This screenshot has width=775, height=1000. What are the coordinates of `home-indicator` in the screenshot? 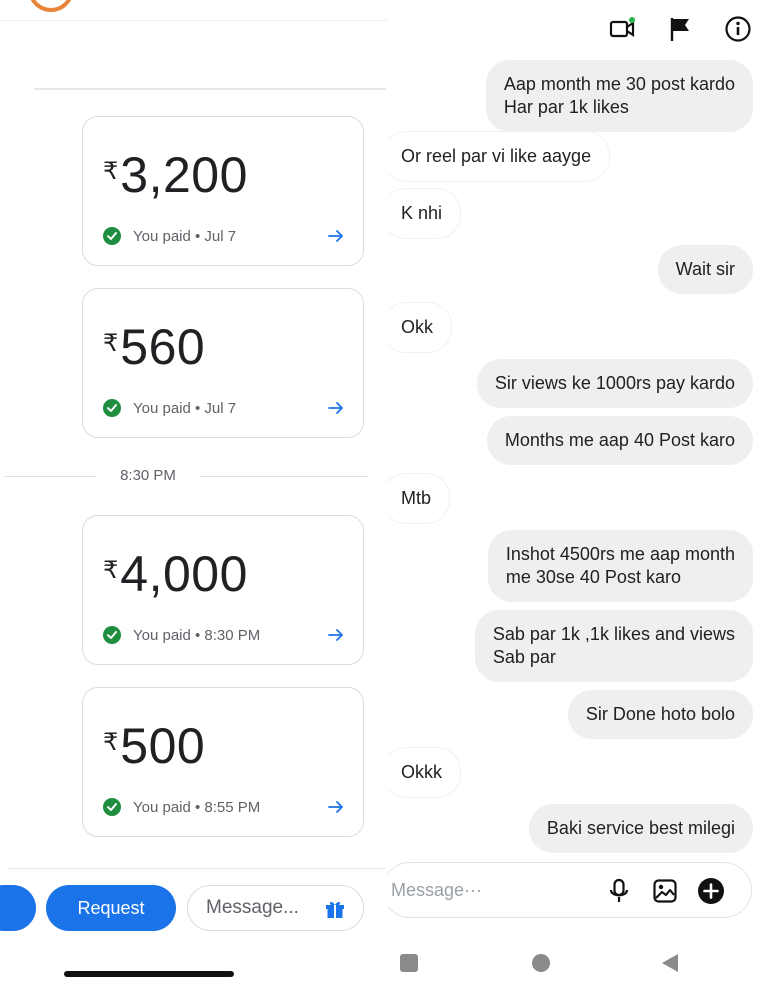 It's located at (149, 974).